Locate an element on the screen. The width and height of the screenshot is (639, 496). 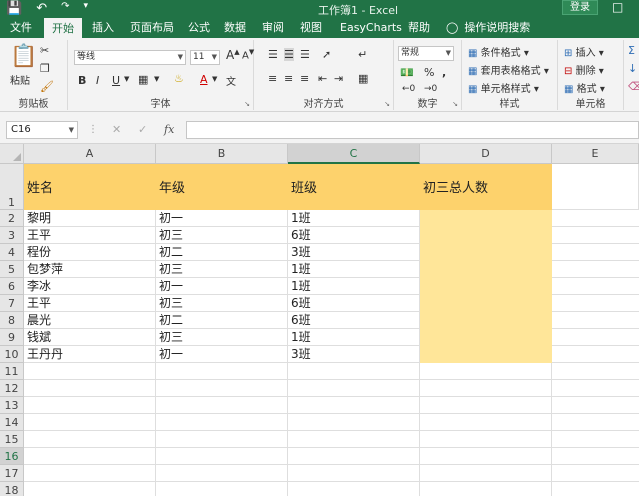
table-cell: 王丹丹 is located at coordinates (90, 354).